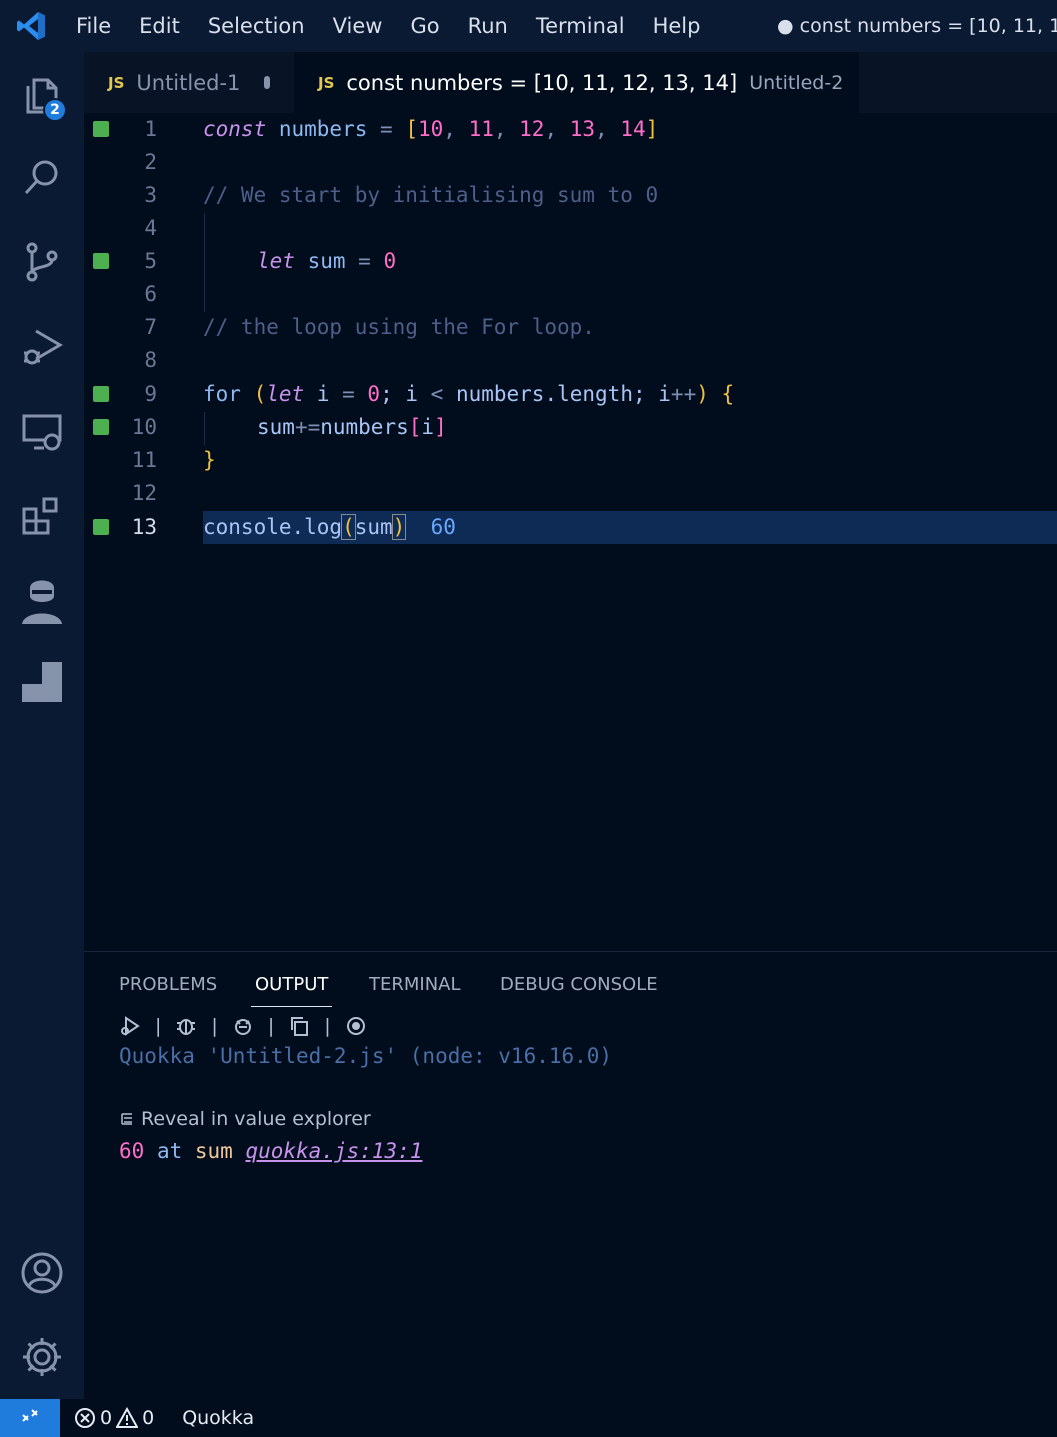 This screenshot has height=1437, width=1057. What do you see at coordinates (55, 110) in the screenshot?
I see `explorer-badge: 2` at bounding box center [55, 110].